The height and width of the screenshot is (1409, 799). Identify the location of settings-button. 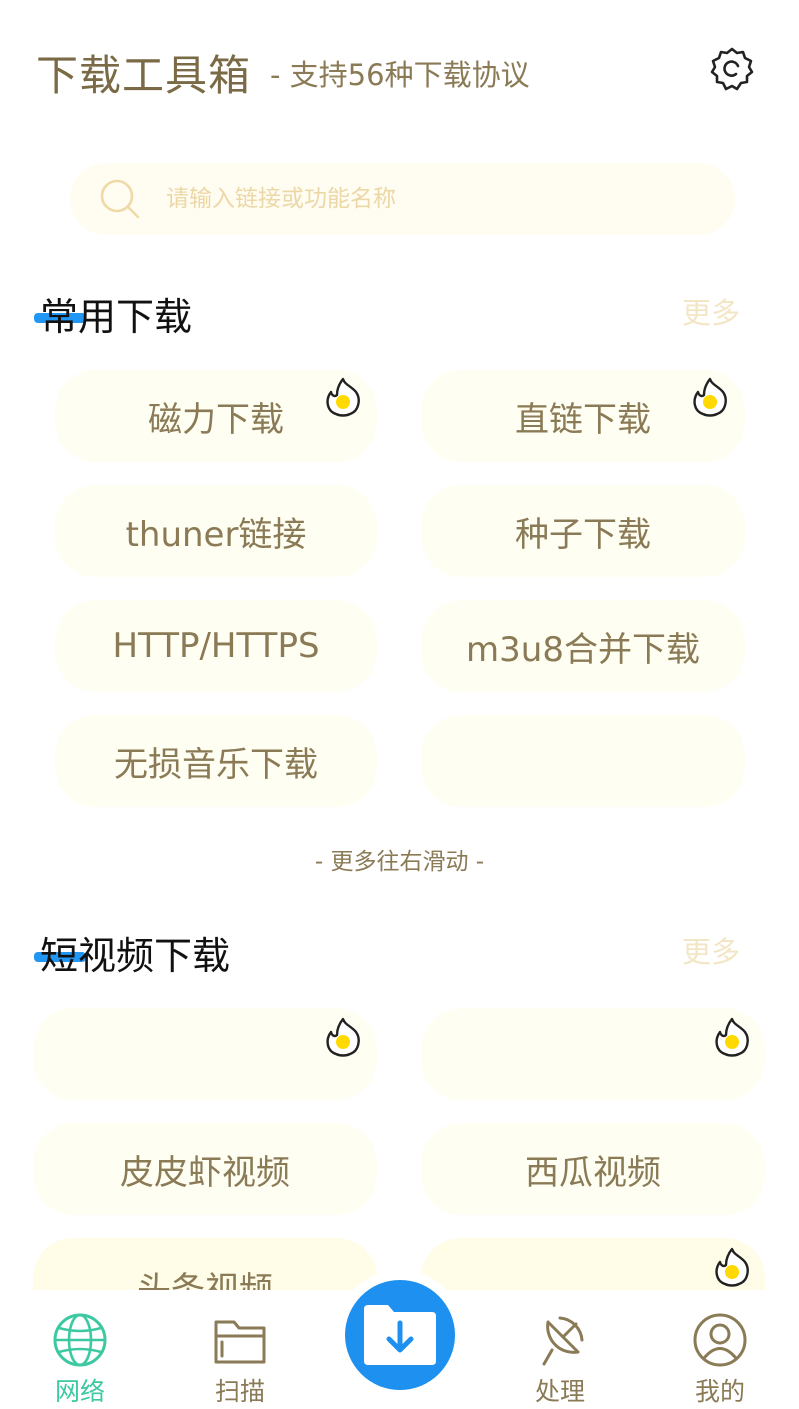
(732, 69).